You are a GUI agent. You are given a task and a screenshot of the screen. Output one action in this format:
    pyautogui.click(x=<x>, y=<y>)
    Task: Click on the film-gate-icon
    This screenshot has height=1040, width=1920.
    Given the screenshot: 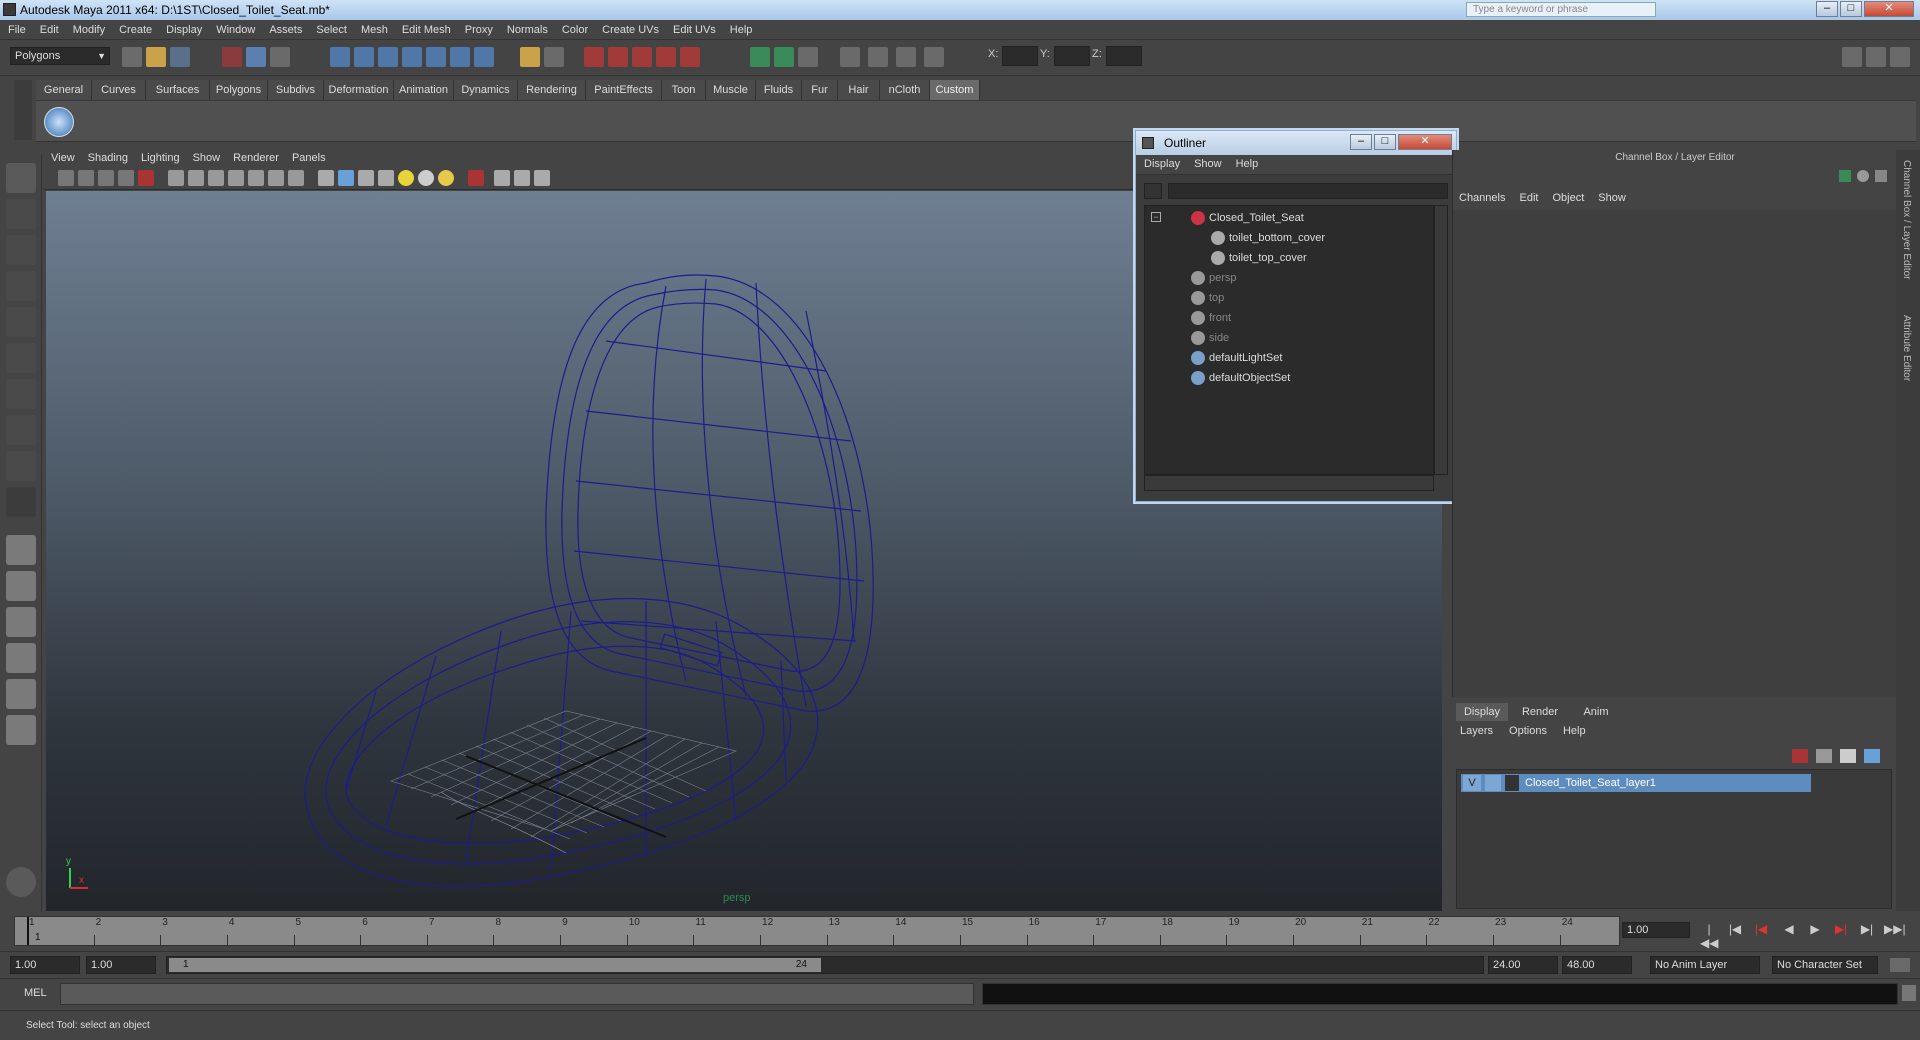 What is the action you would take?
    pyautogui.click(x=196, y=178)
    